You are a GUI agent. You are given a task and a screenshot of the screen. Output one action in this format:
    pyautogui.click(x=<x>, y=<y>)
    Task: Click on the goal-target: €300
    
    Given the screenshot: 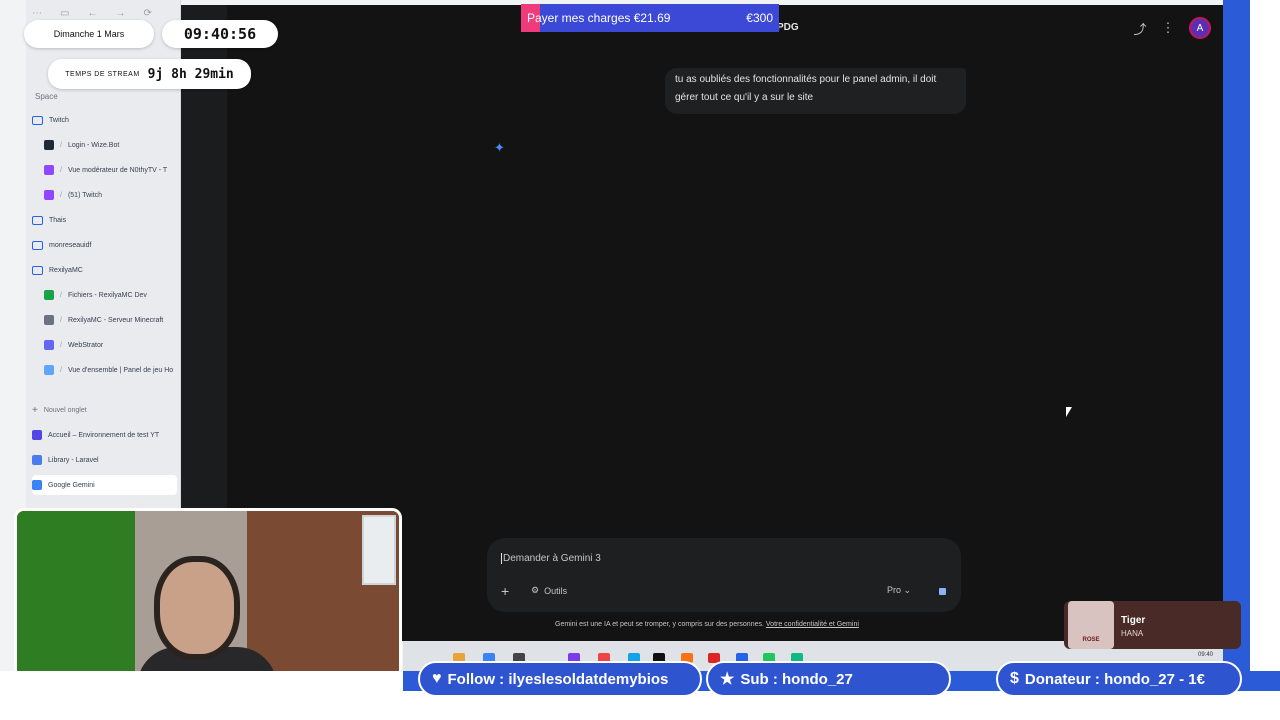 What is the action you would take?
    pyautogui.click(x=759, y=18)
    